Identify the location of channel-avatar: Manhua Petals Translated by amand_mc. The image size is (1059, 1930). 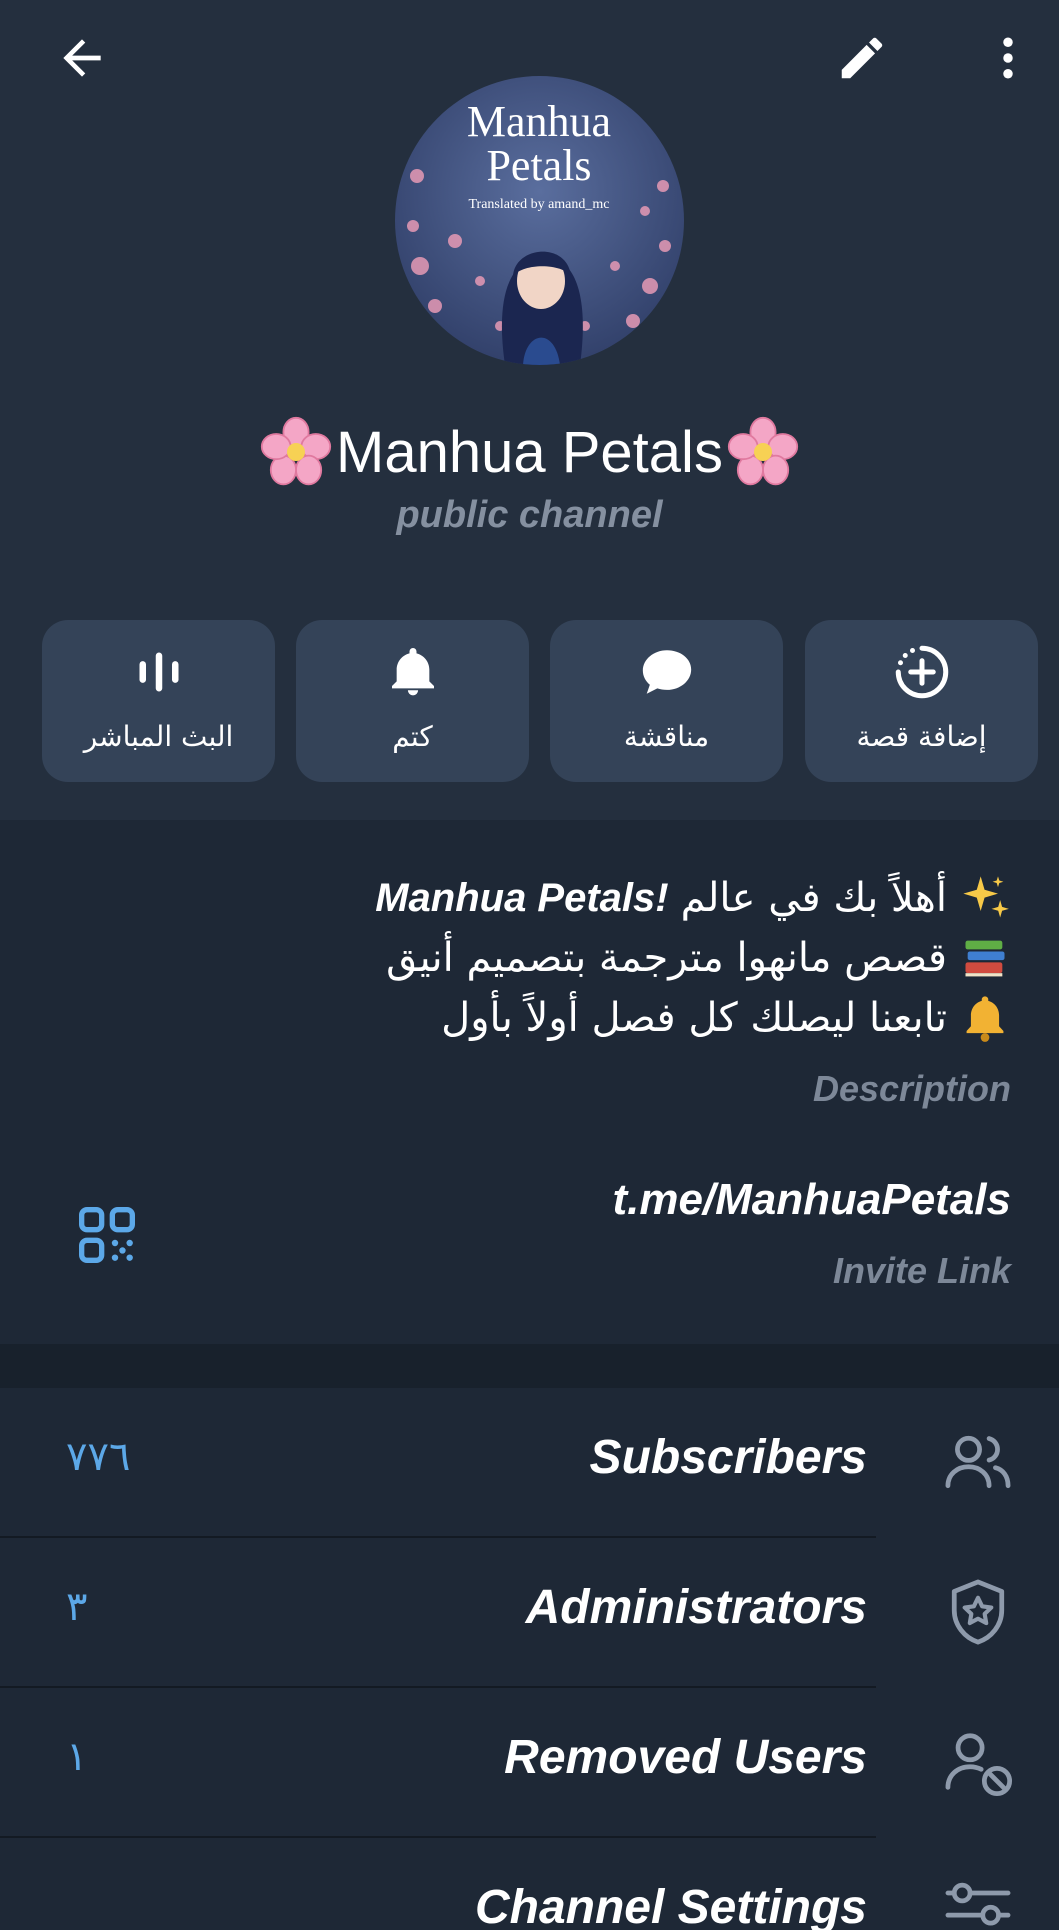
(539, 220).